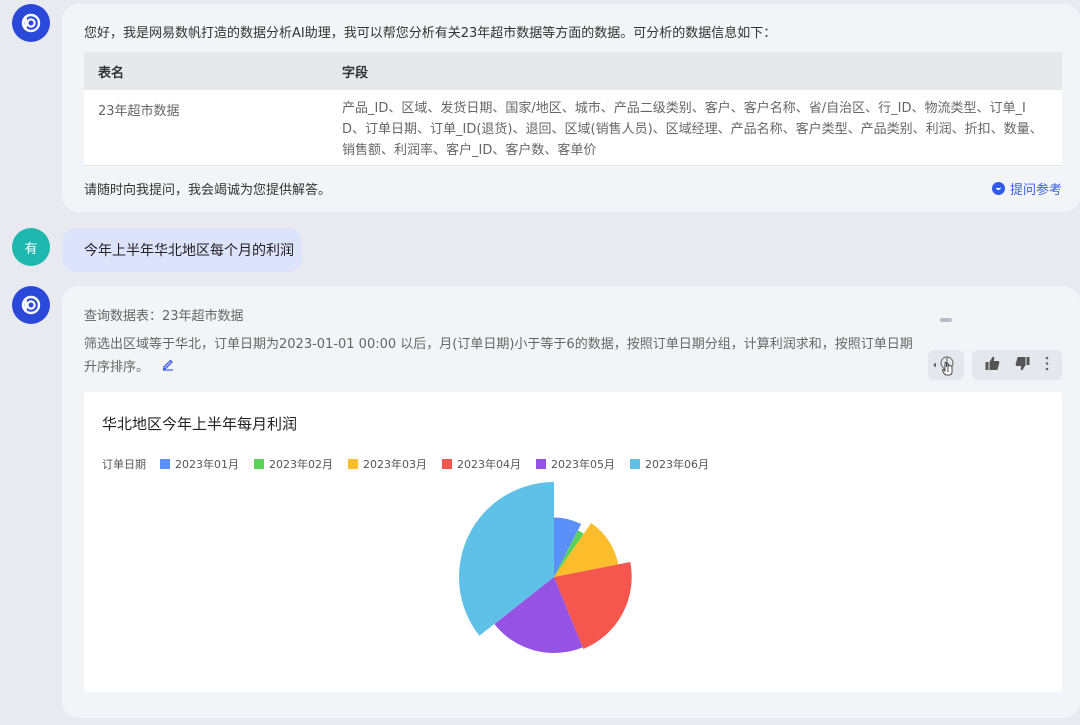 Image resolution: width=1080 pixels, height=725 pixels. I want to click on table-name-cell: 23年超市数据, so click(139, 111).